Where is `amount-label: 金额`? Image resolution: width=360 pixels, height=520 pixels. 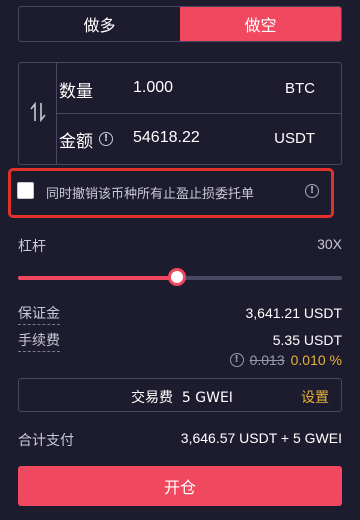 amount-label: 金额 is located at coordinates (76, 142).